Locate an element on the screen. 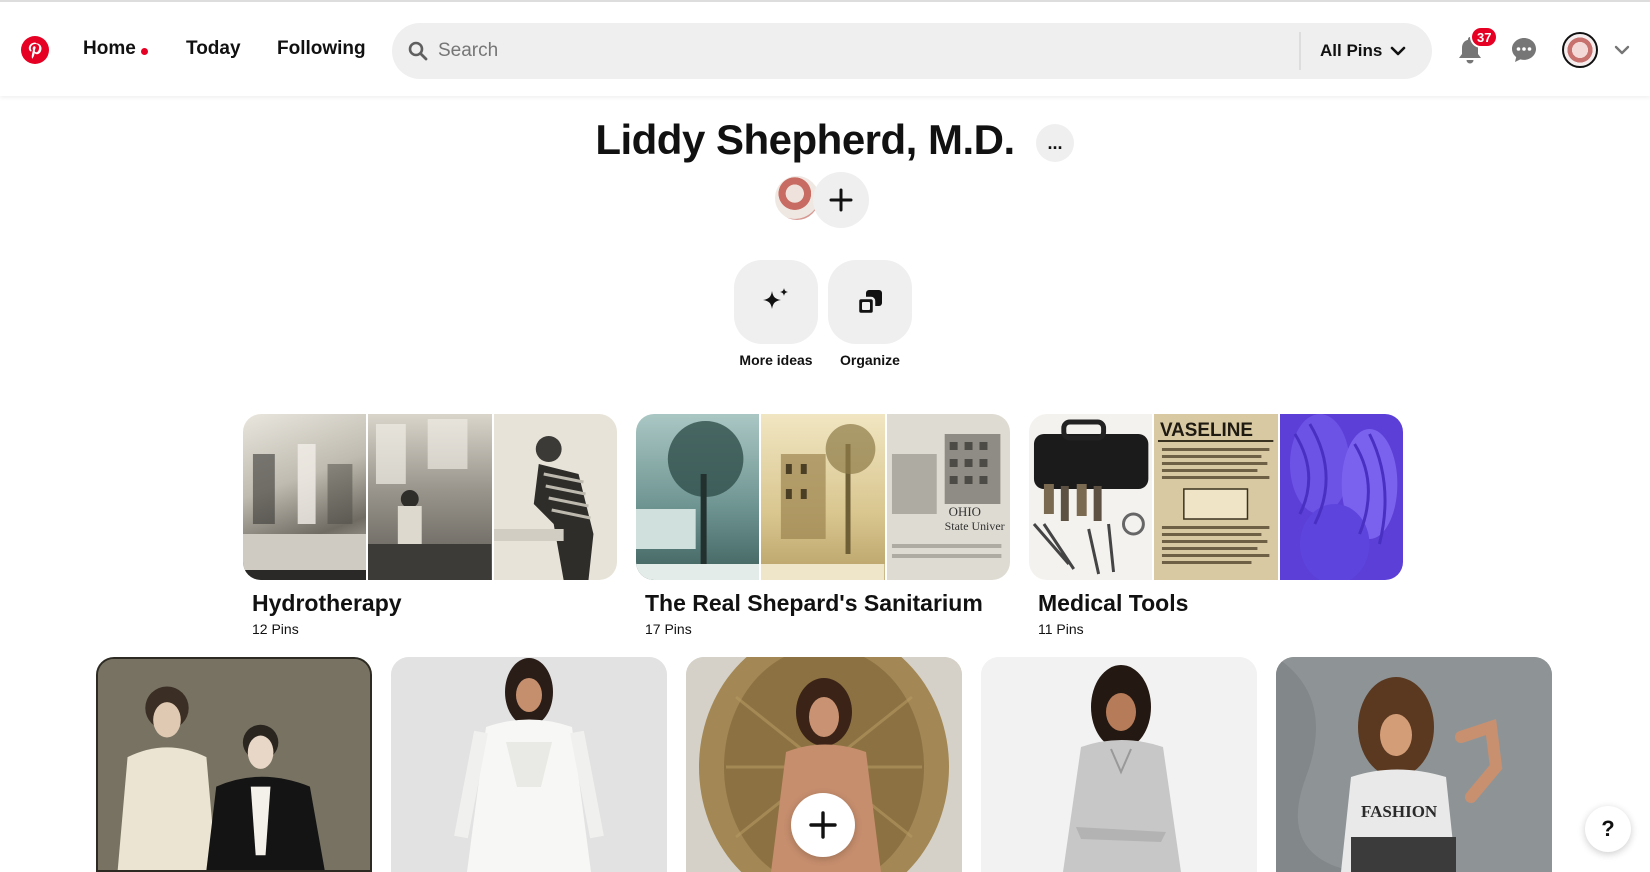 Image resolution: width=1650 pixels, height=872 pixels. board-title-text: Liddy Shepherd, M.D. is located at coordinates (805, 139).